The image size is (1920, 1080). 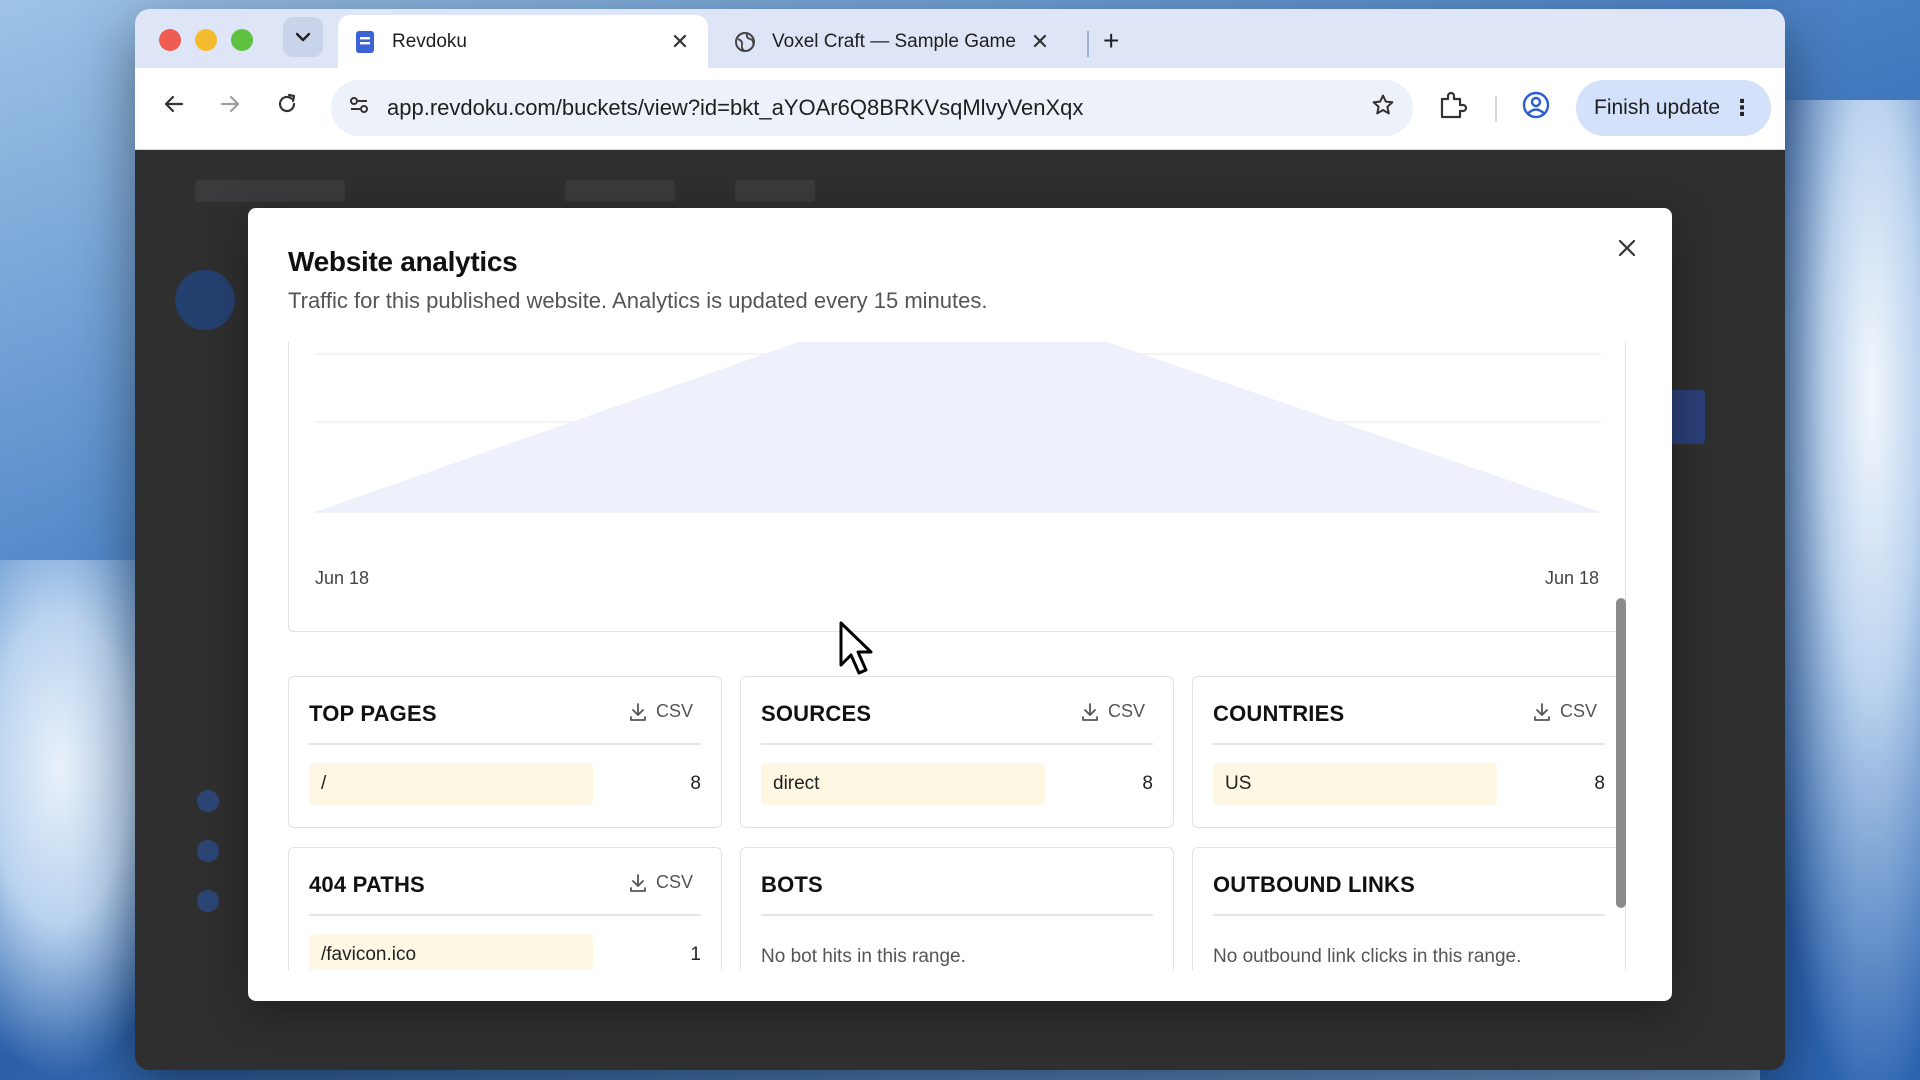 I want to click on list-item: / 8, so click(x=505, y=784).